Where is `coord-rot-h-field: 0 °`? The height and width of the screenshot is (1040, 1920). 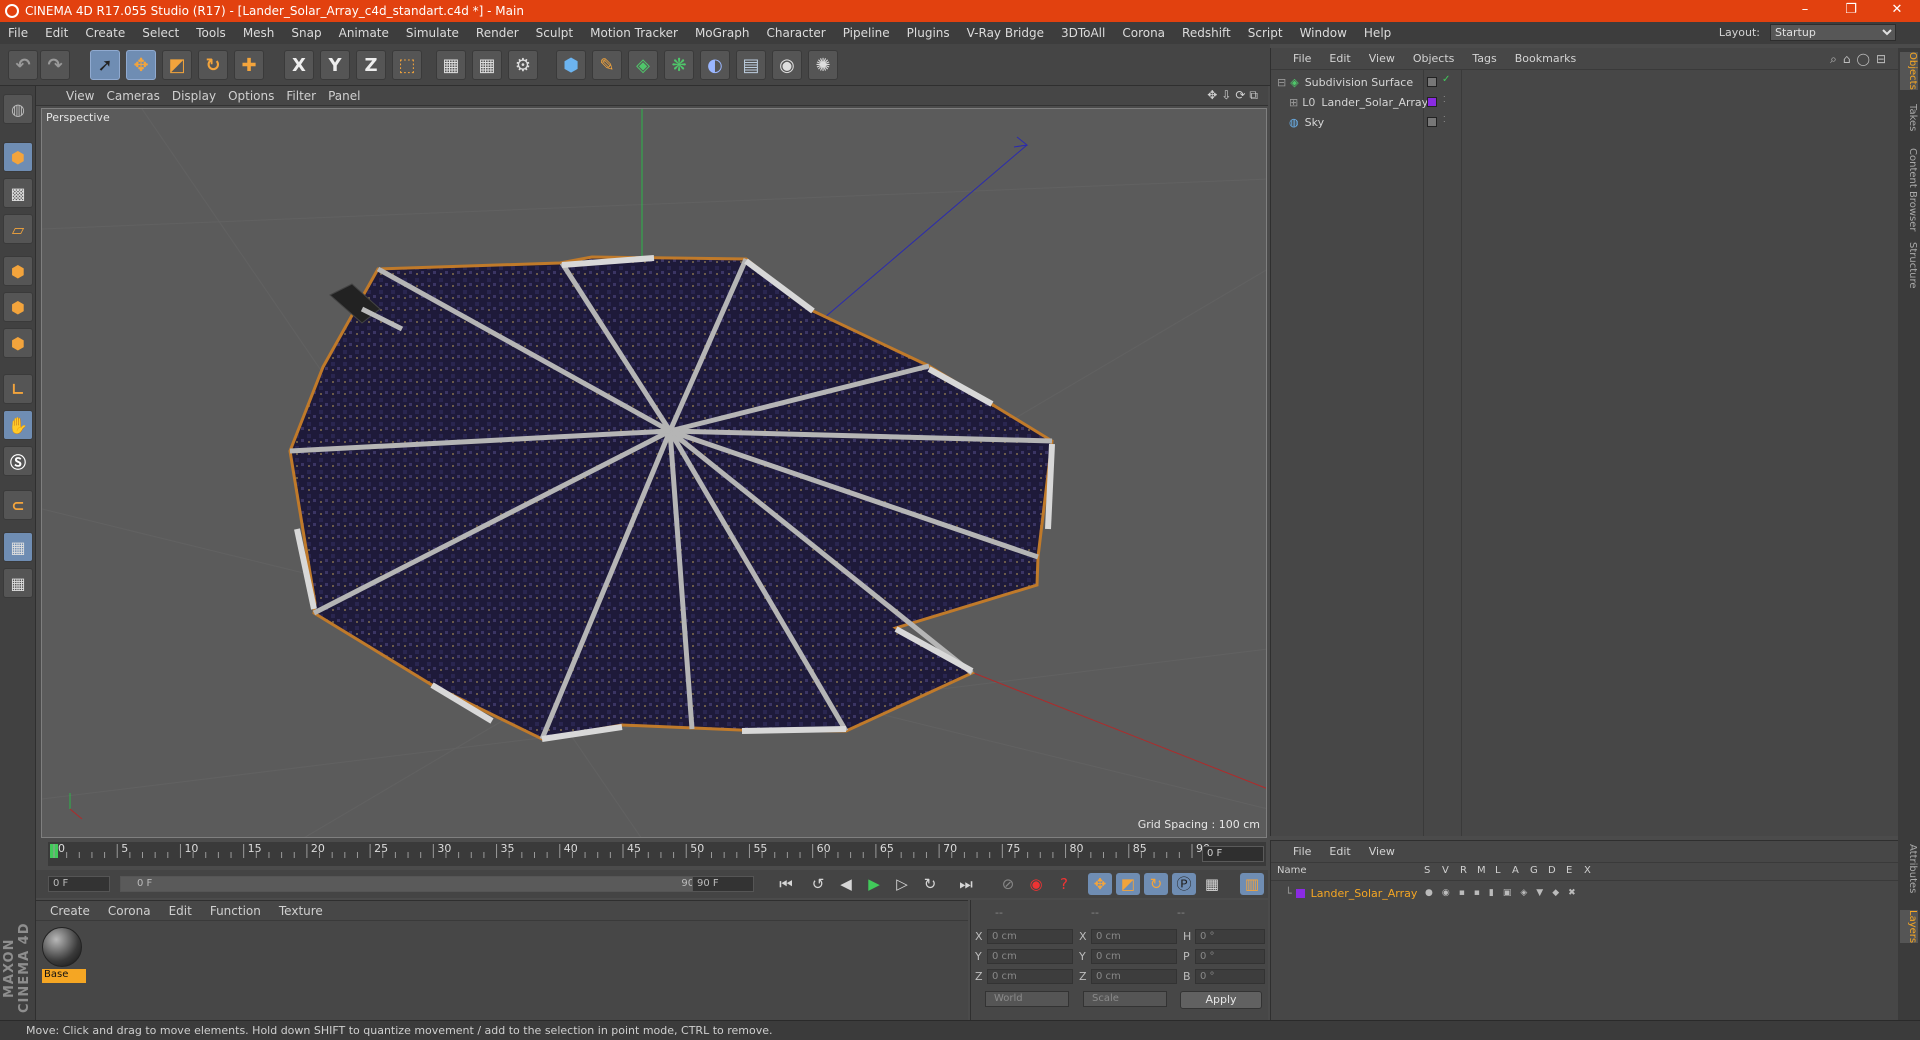 coord-rot-h-field: 0 ° is located at coordinates (1230, 936).